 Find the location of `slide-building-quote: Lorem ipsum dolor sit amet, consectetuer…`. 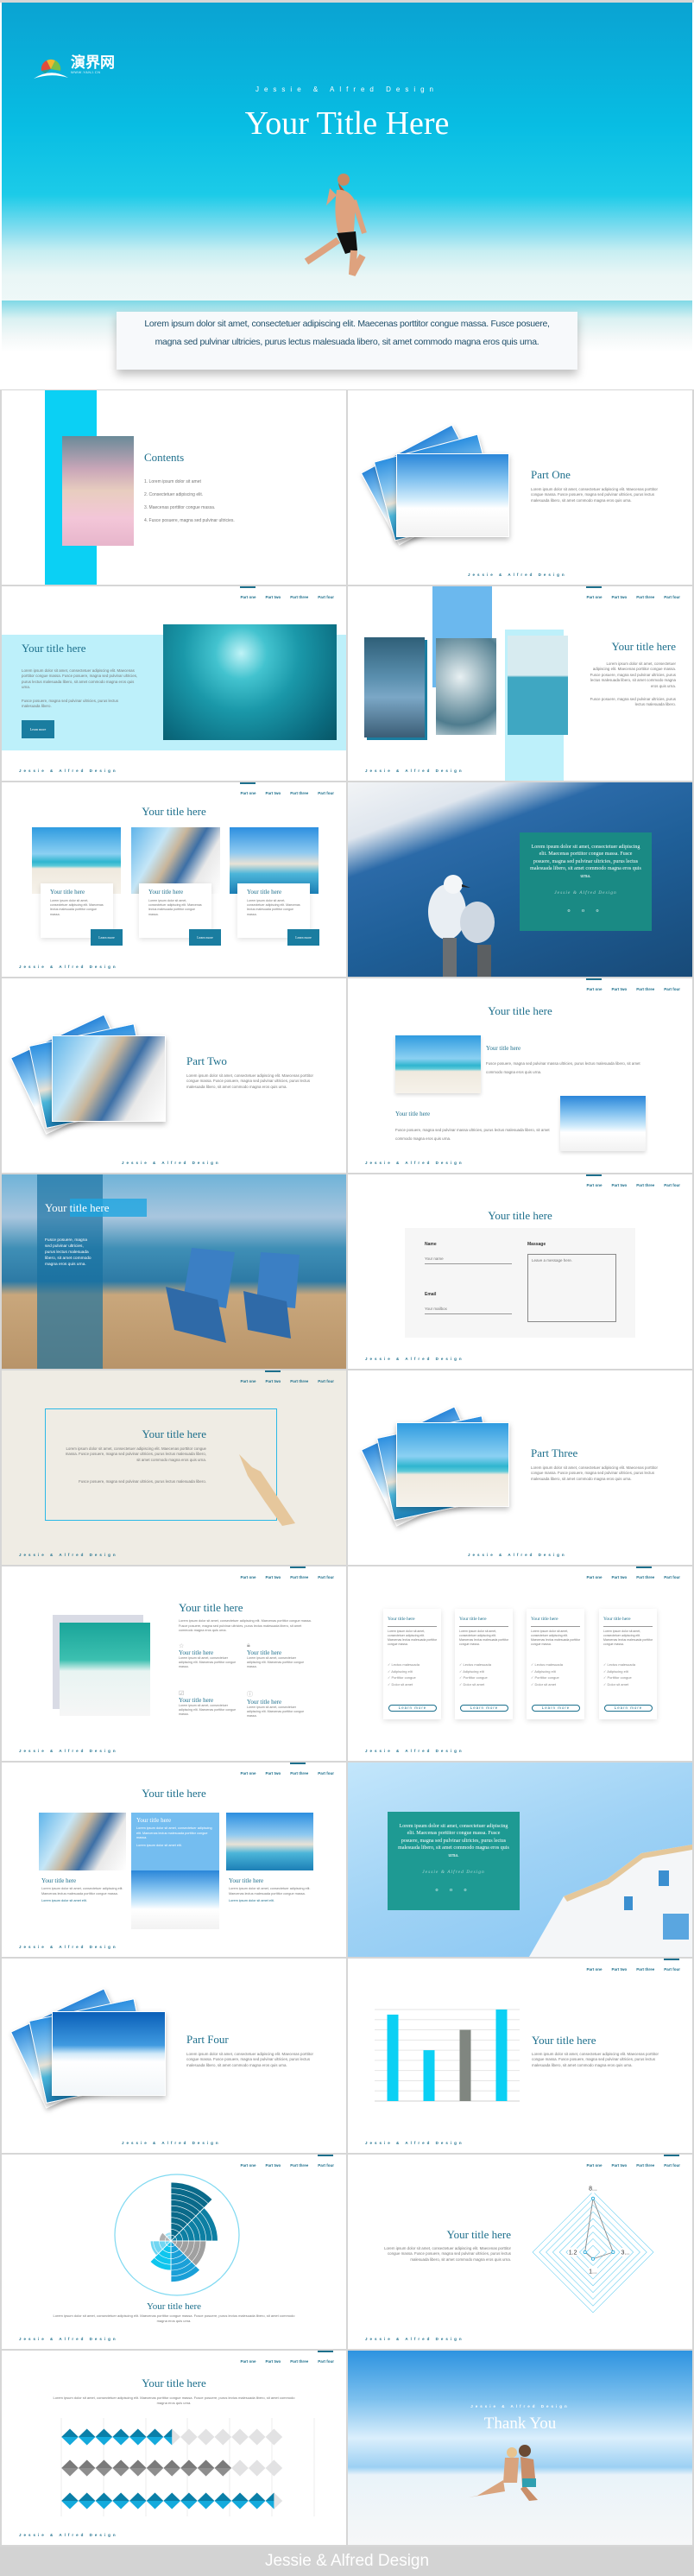

slide-building-quote: Lorem ipsum dolor sit amet, consectetuer… is located at coordinates (520, 1860).